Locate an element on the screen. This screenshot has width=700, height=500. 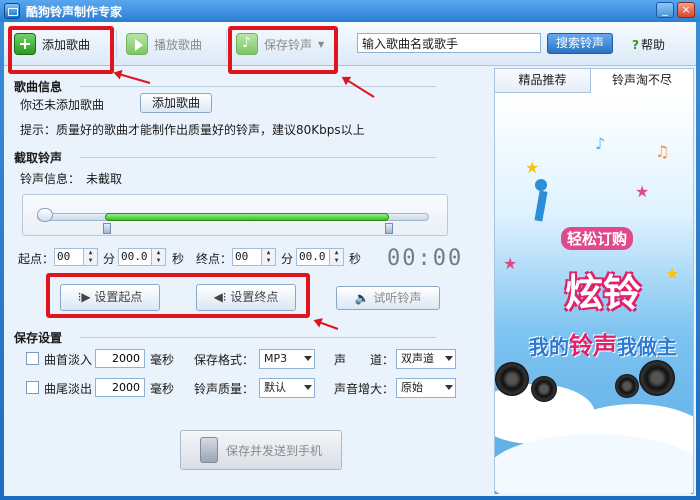
title-bar: 酷狗铃声制作专家 _ × is located at coordinates (350, 11).